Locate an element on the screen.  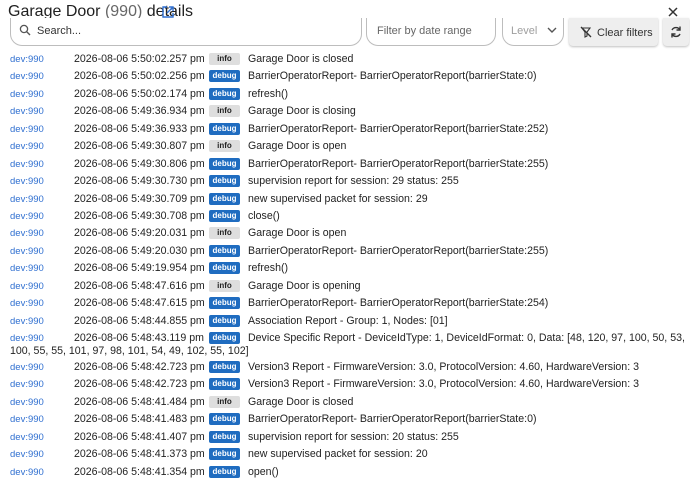
log-timestamp: 2026-08-06 5:50:02.257 pm is located at coordinates (139, 59).